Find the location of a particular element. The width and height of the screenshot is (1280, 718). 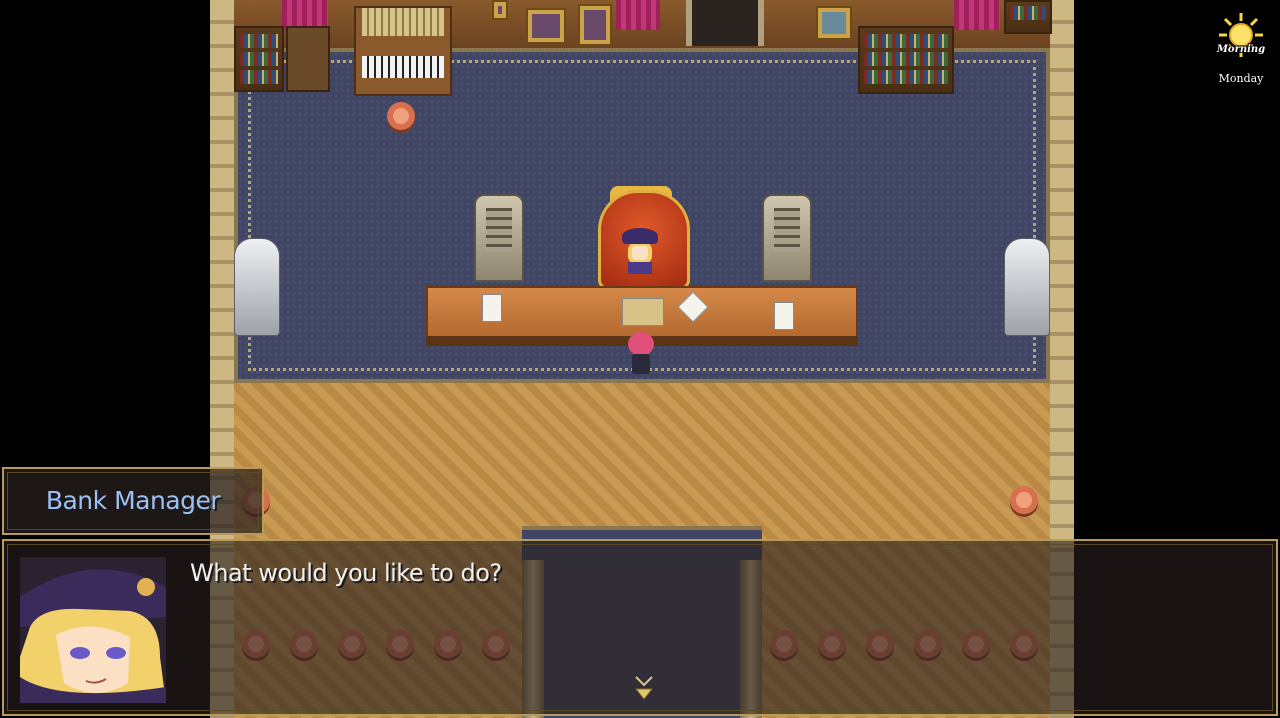

speaker-name: Bank Manager is located at coordinates (133, 500).